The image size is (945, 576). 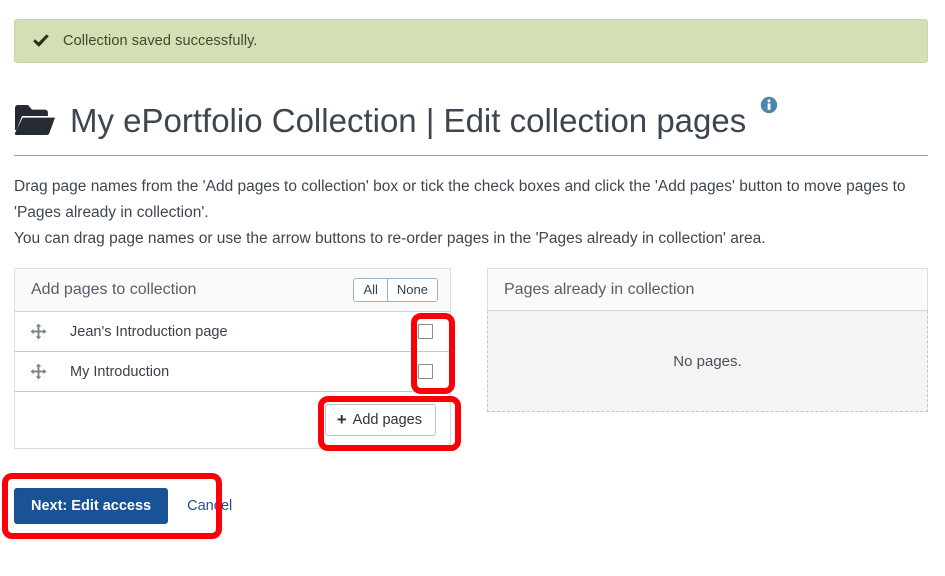 What do you see at coordinates (471, 41) in the screenshot?
I see `success-banner: Collection saved successfully.` at bounding box center [471, 41].